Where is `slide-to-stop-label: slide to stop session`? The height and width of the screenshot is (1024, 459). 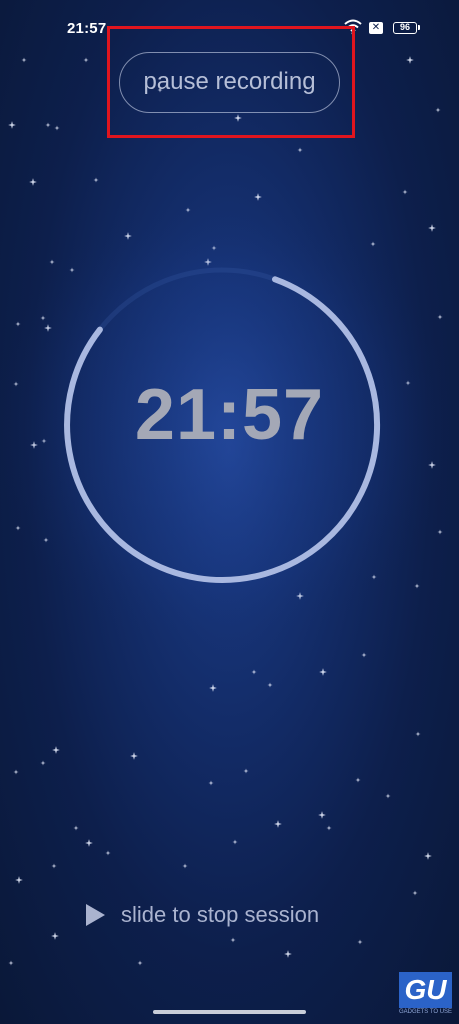 slide-to-stop-label: slide to stop session is located at coordinates (220, 914).